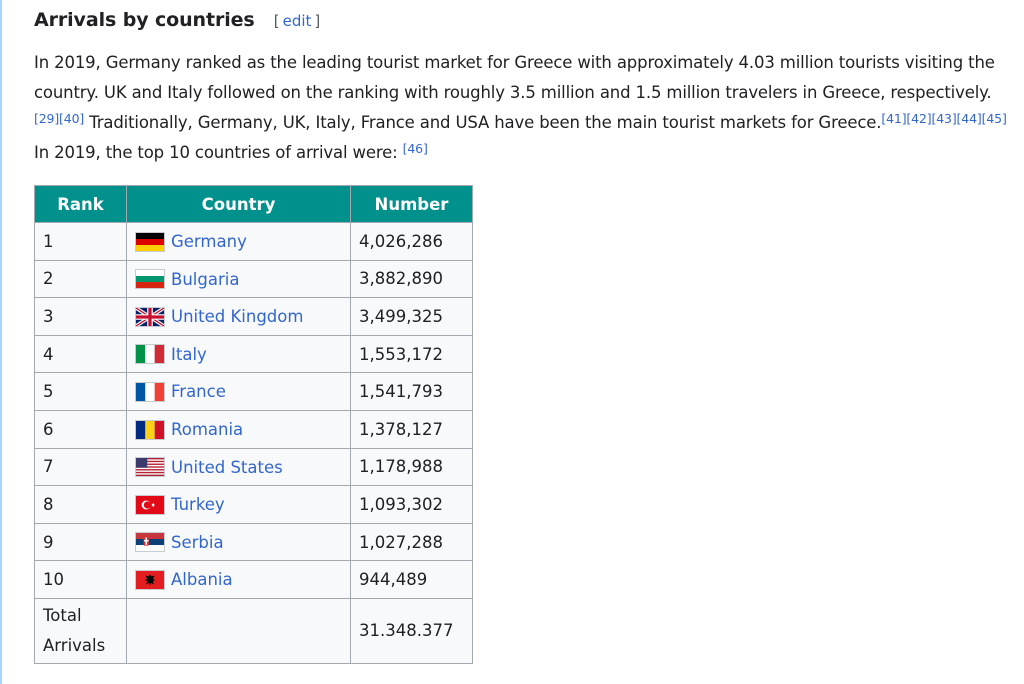  Describe the element at coordinates (80, 354) in the screenshot. I see `rank-cell: 4` at that location.